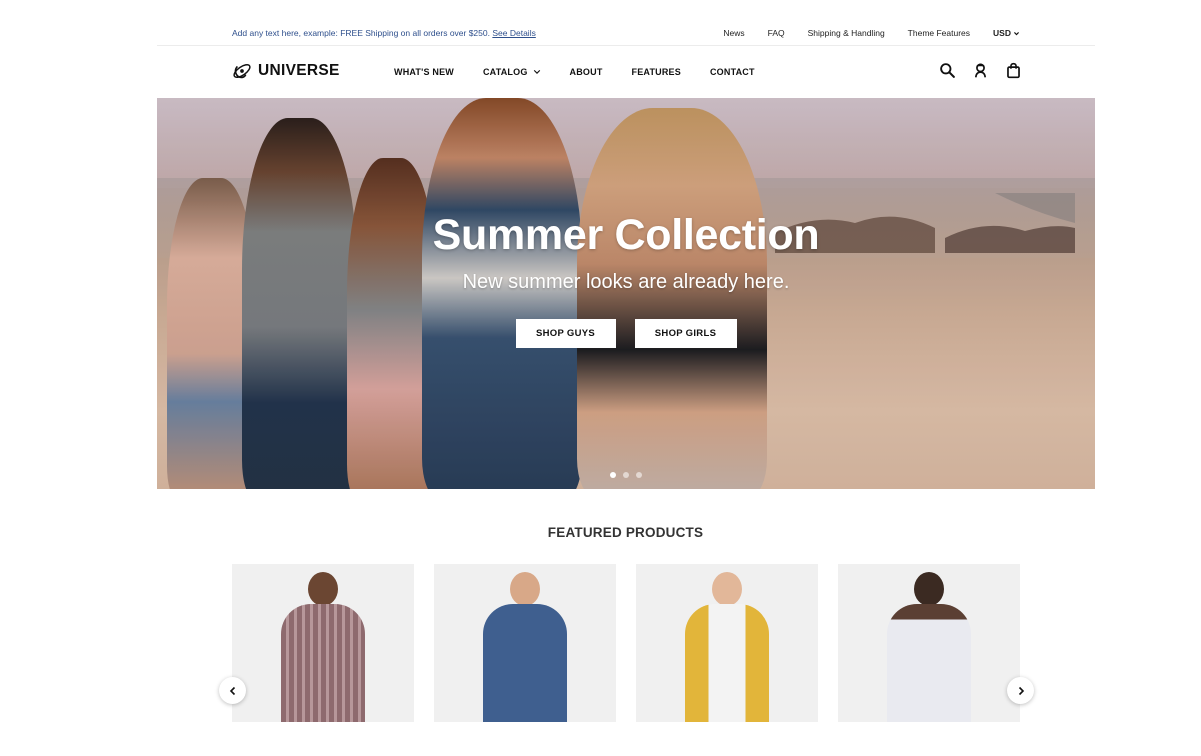  I want to click on chevron-left-icon, so click(232, 690).